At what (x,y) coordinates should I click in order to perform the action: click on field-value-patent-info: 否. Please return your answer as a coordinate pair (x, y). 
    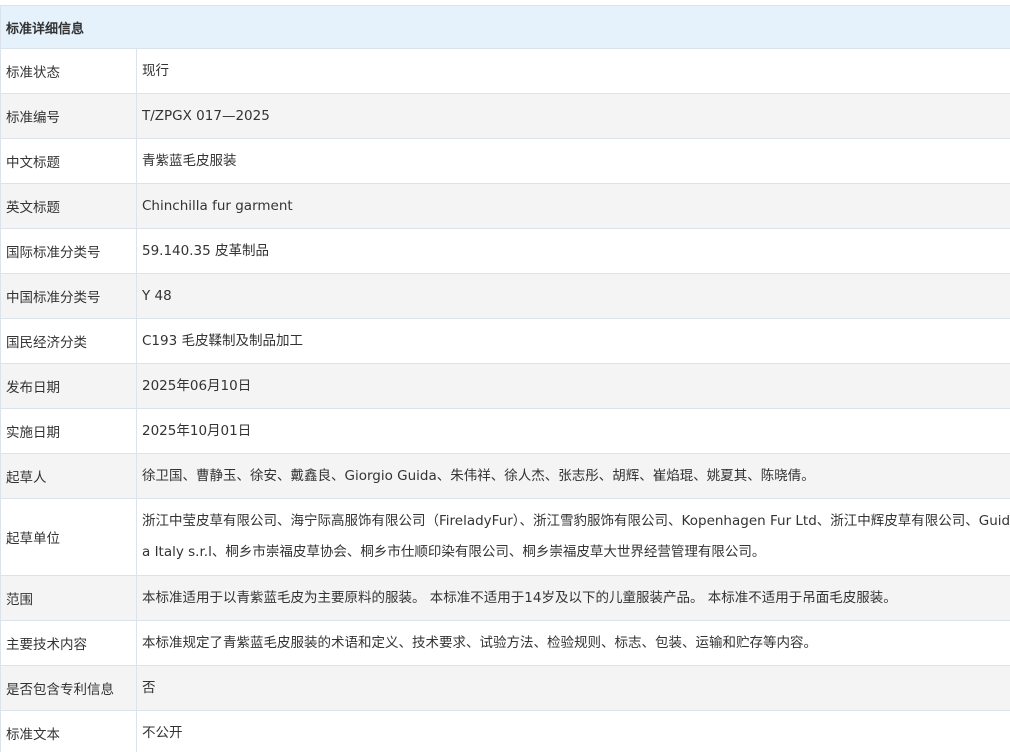
    Looking at the image, I should click on (572, 688).